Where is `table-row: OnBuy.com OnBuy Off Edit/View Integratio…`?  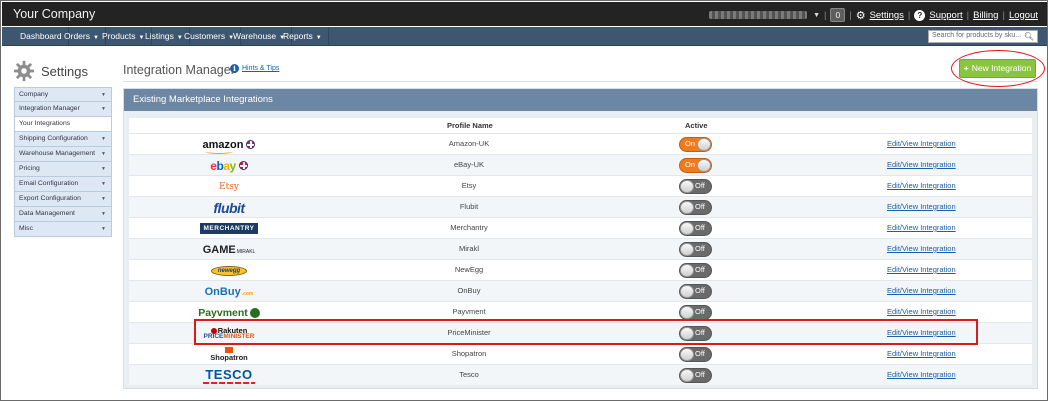 table-row: OnBuy.com OnBuy Off Edit/View Integratio… is located at coordinates (580, 290).